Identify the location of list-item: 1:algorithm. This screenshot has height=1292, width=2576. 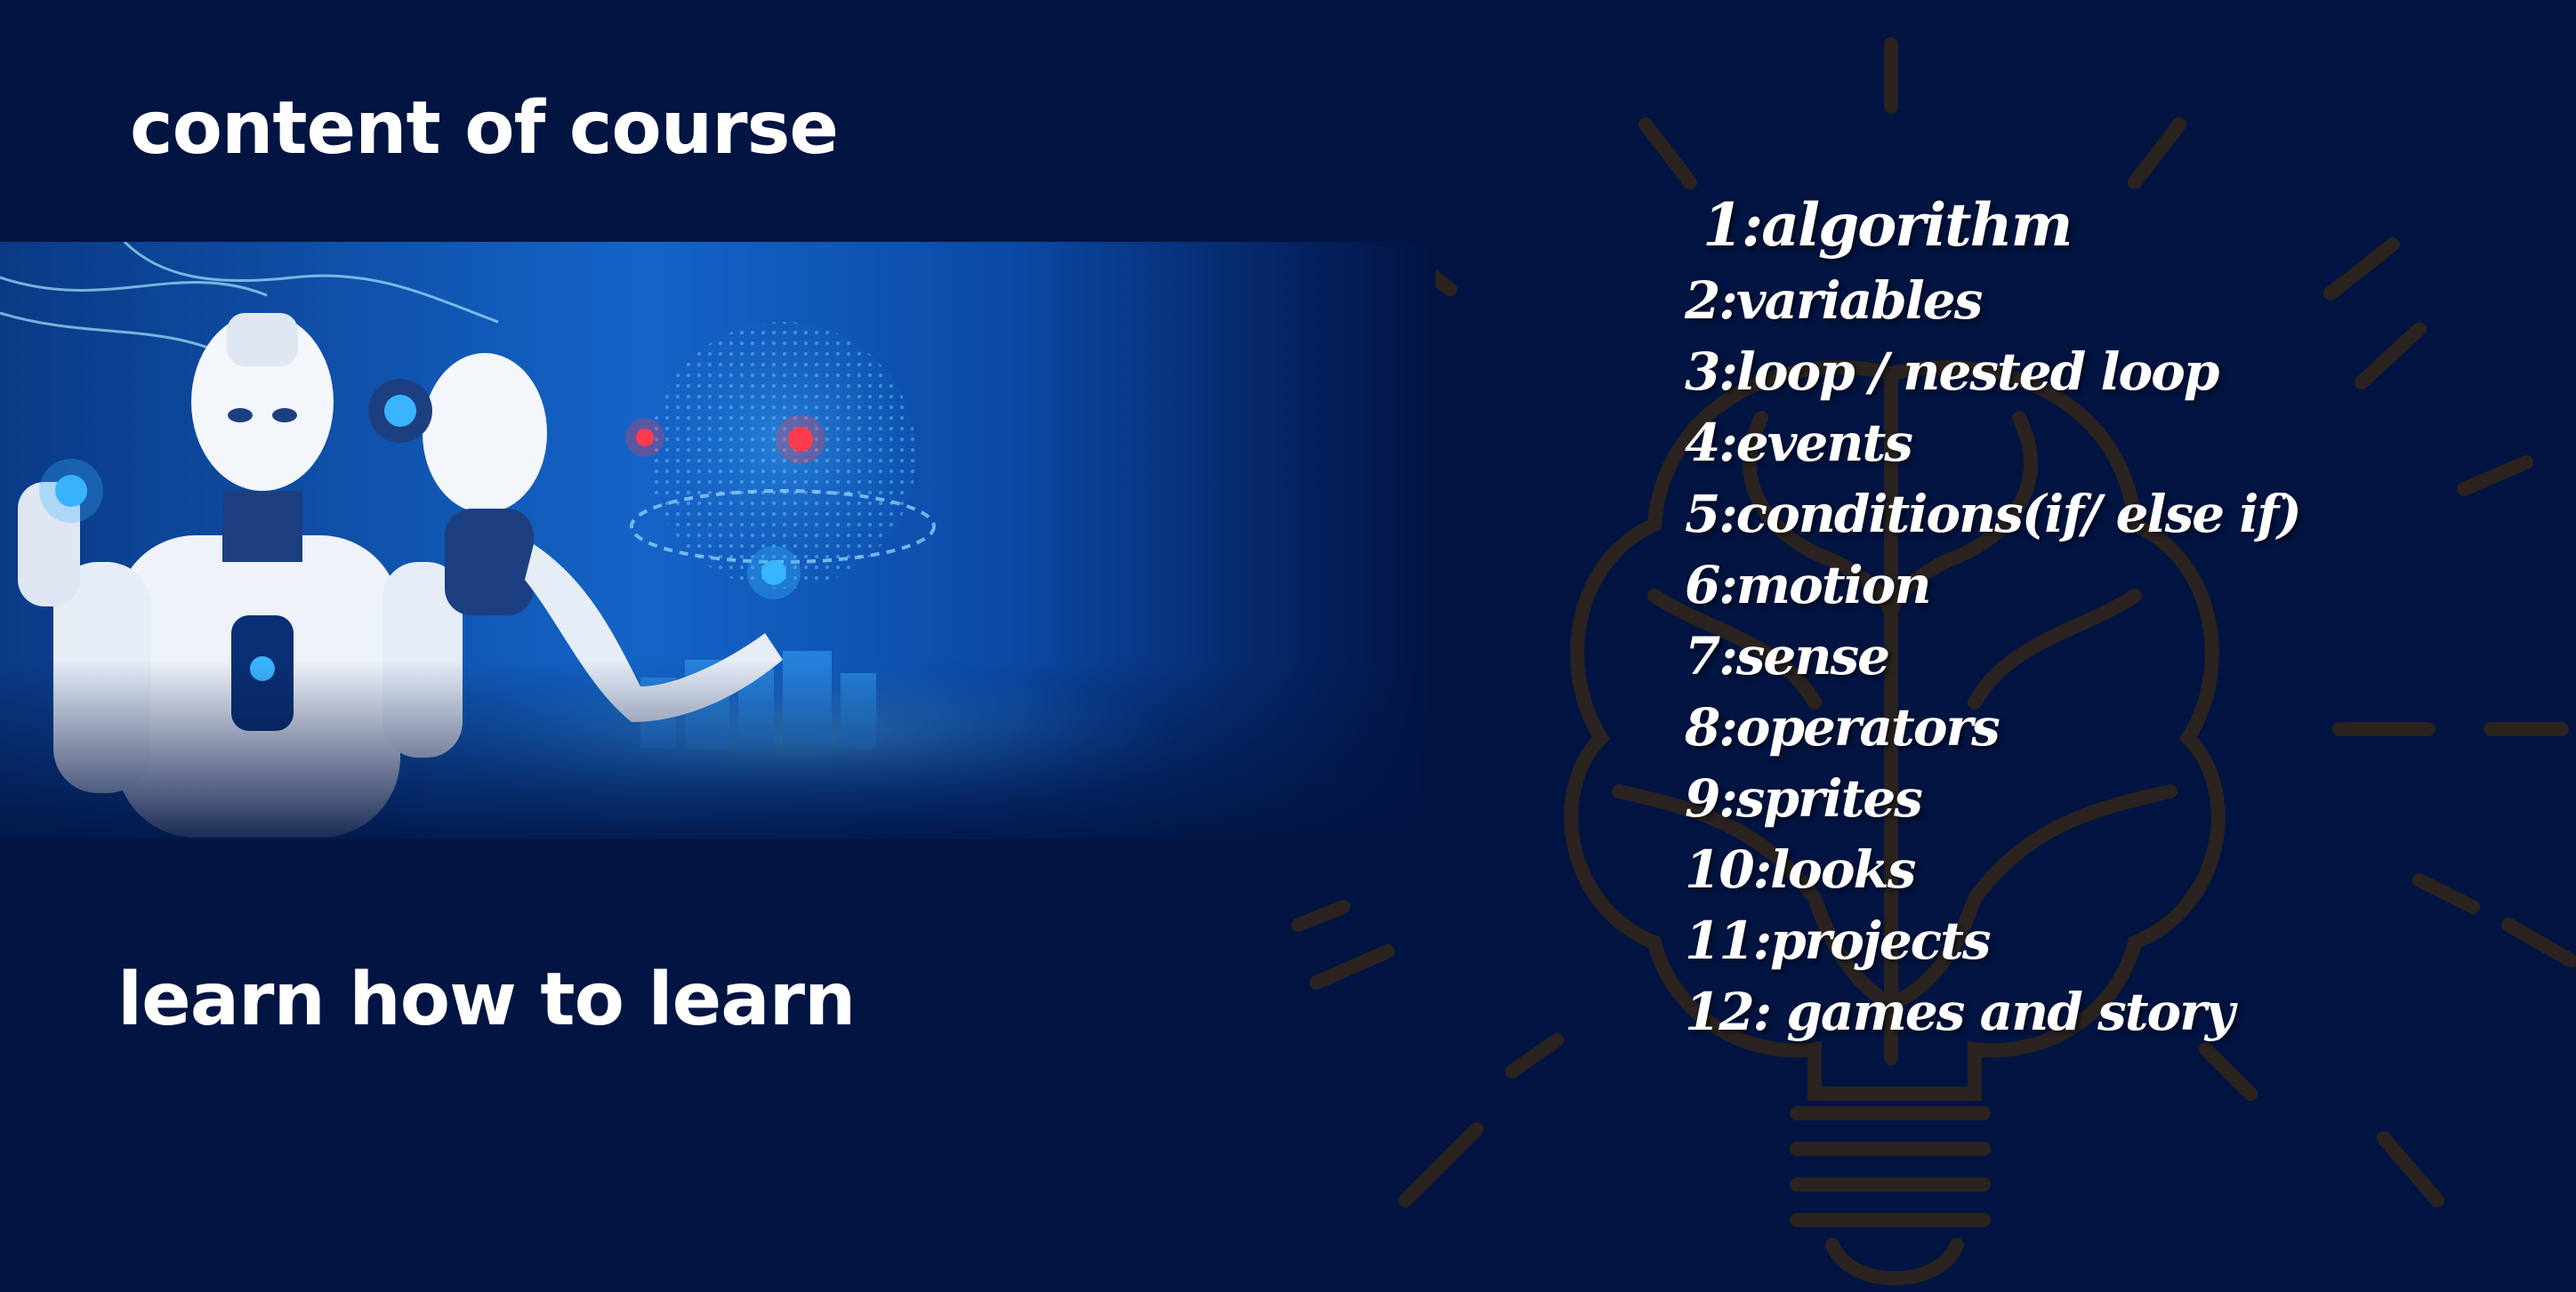
(1888, 225).